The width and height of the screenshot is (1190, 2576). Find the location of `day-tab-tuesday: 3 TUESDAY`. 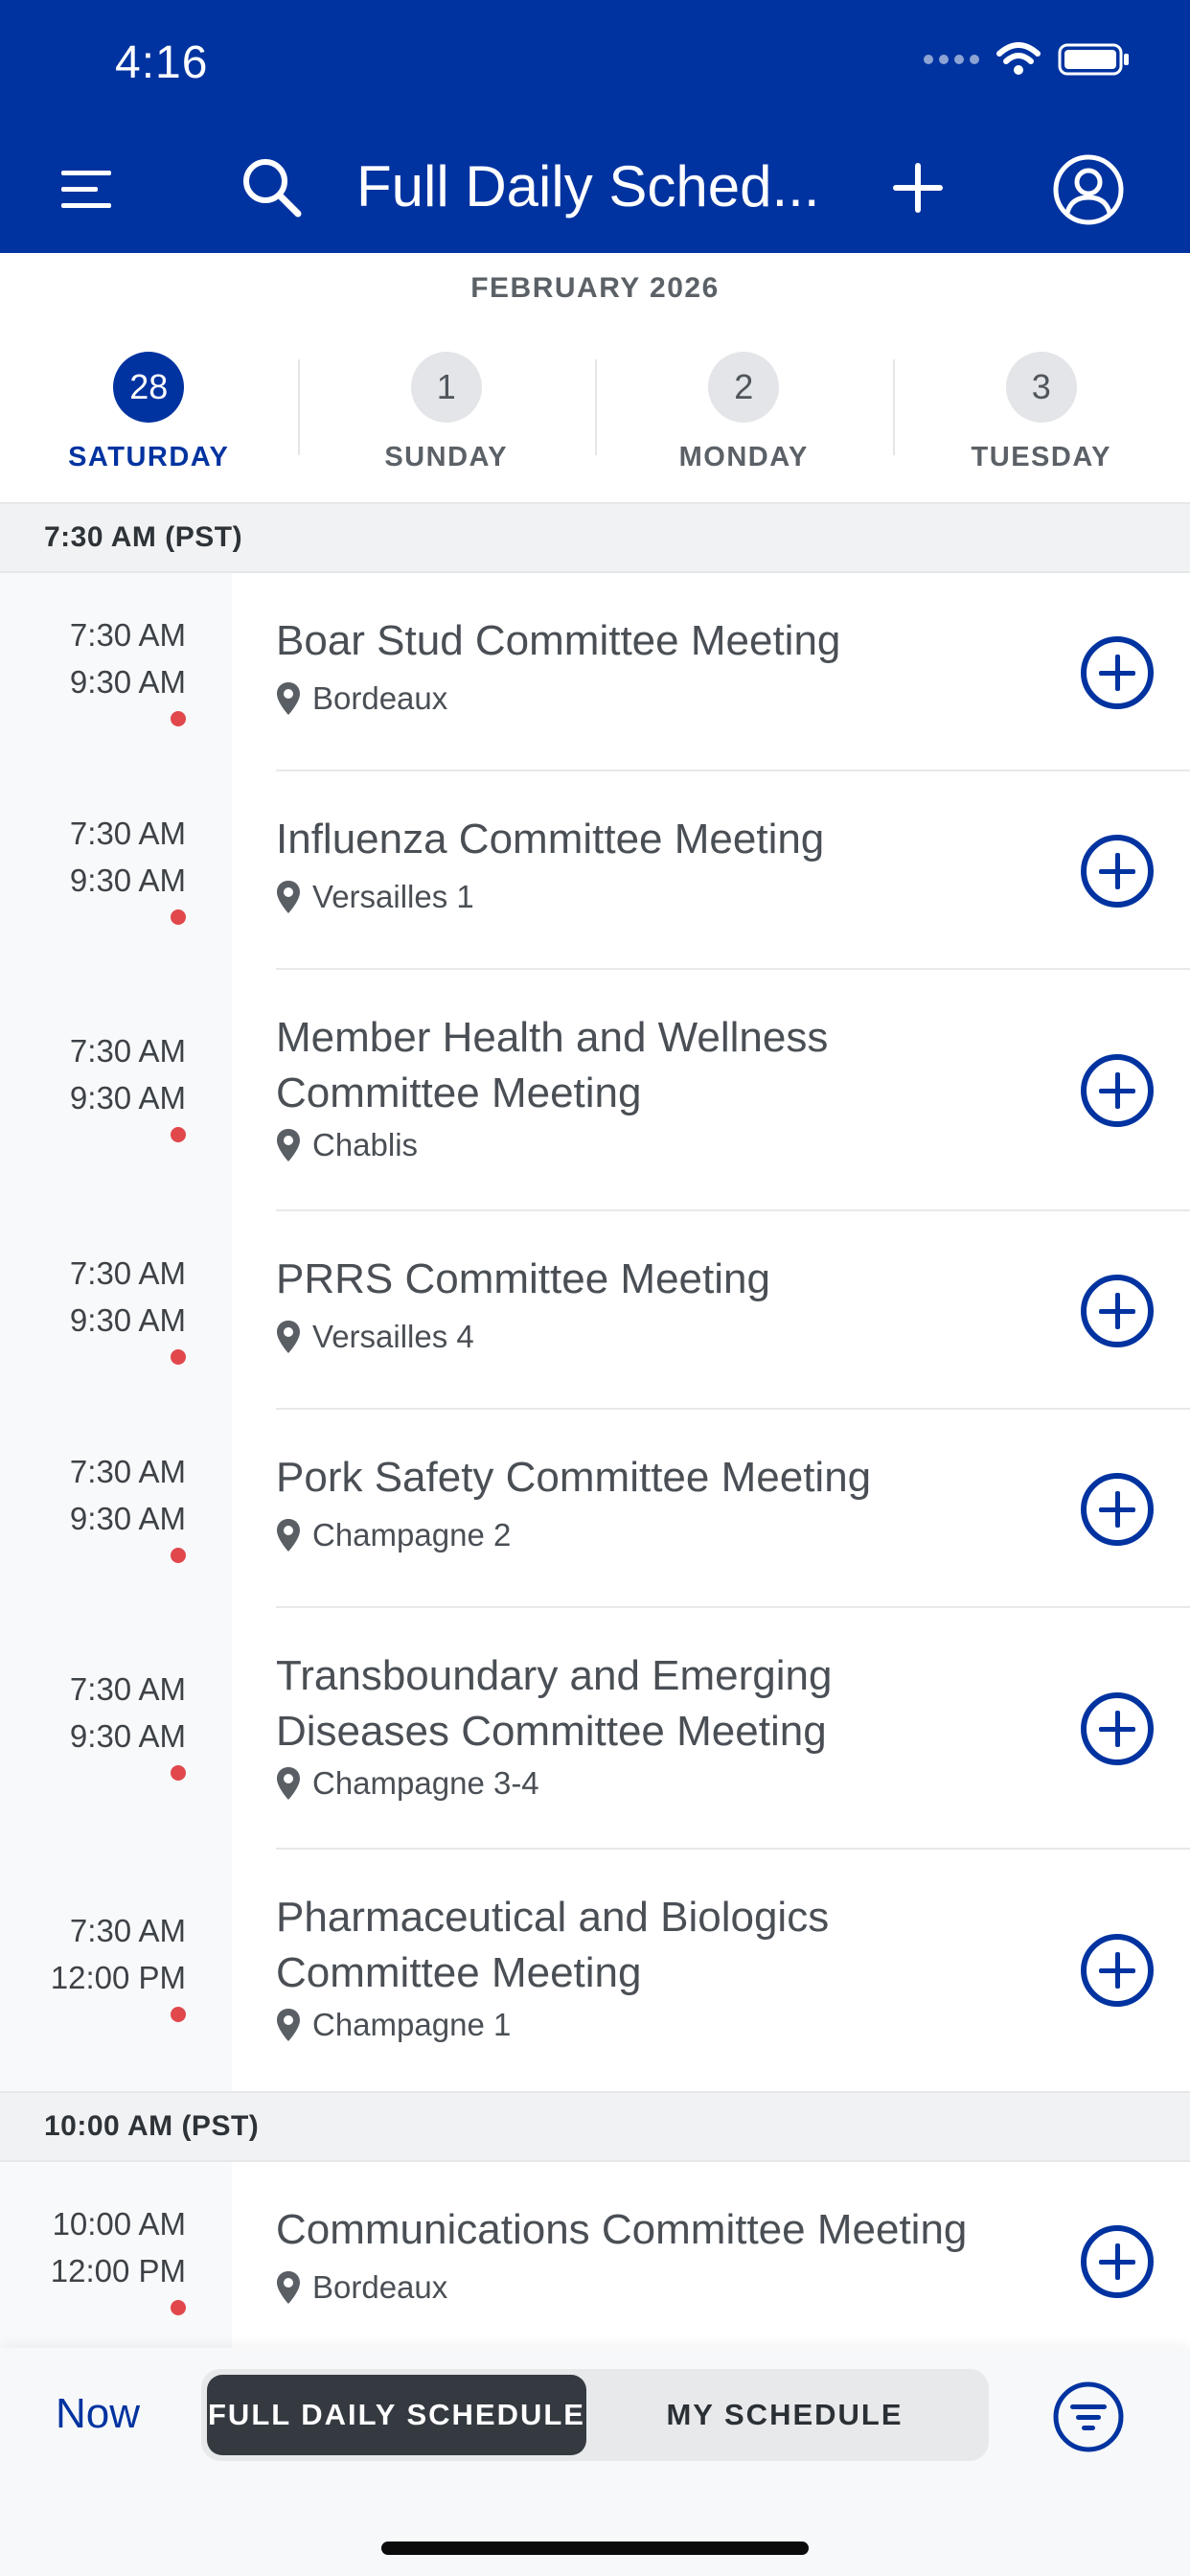

day-tab-tuesday: 3 TUESDAY is located at coordinates (1041, 417).